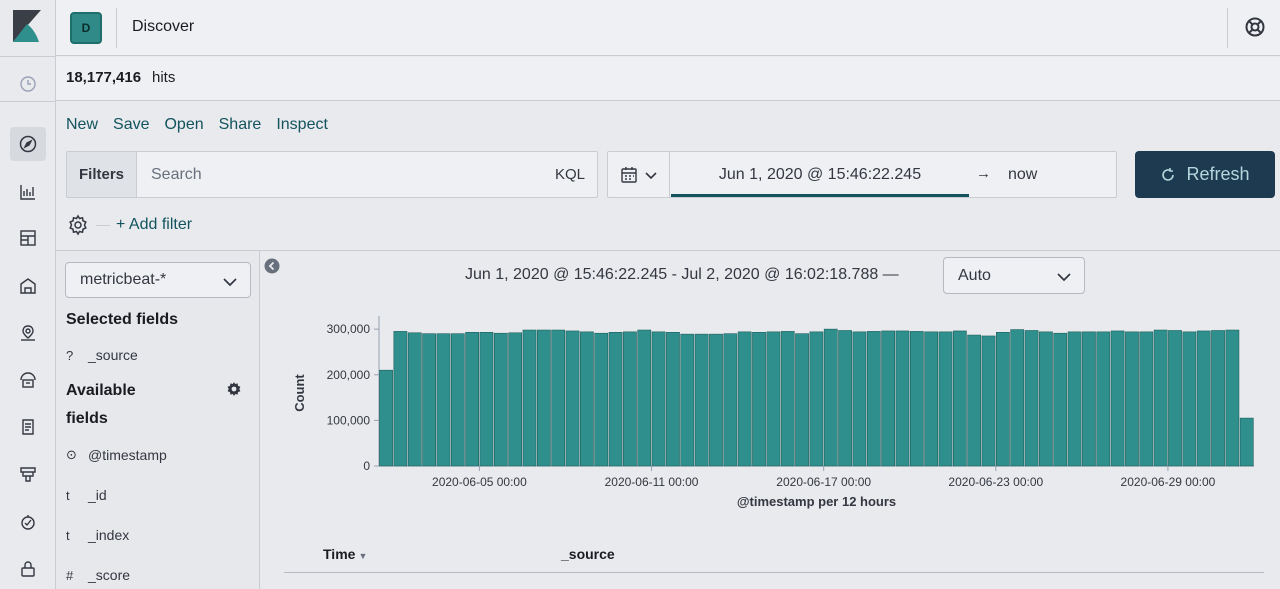  I want to click on visualize-icon, so click(28, 192).